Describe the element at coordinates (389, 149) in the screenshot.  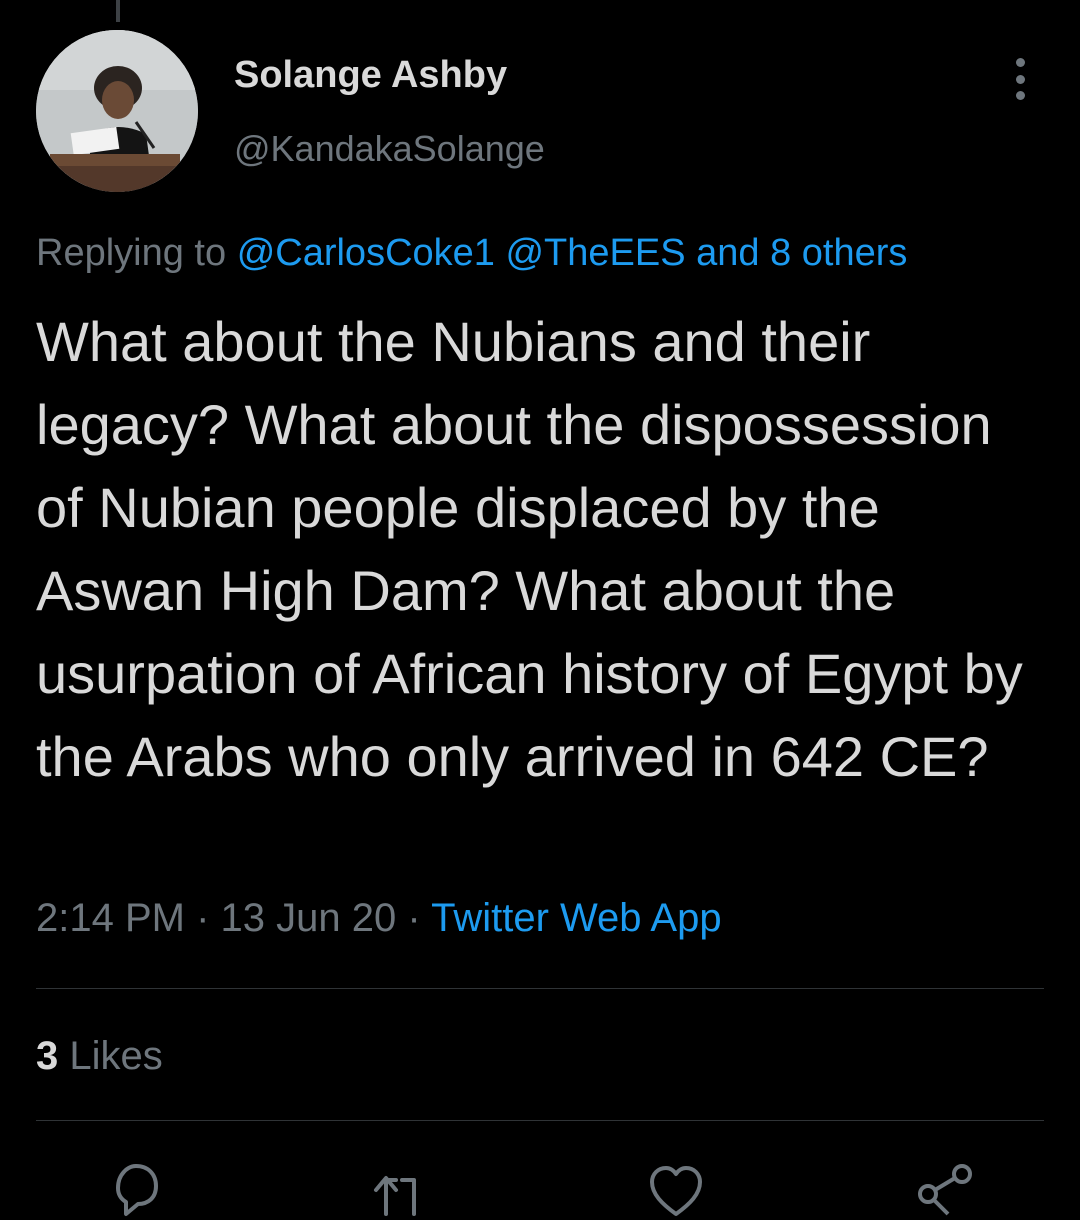
I see `author-handle: @KandakaSolange` at that location.